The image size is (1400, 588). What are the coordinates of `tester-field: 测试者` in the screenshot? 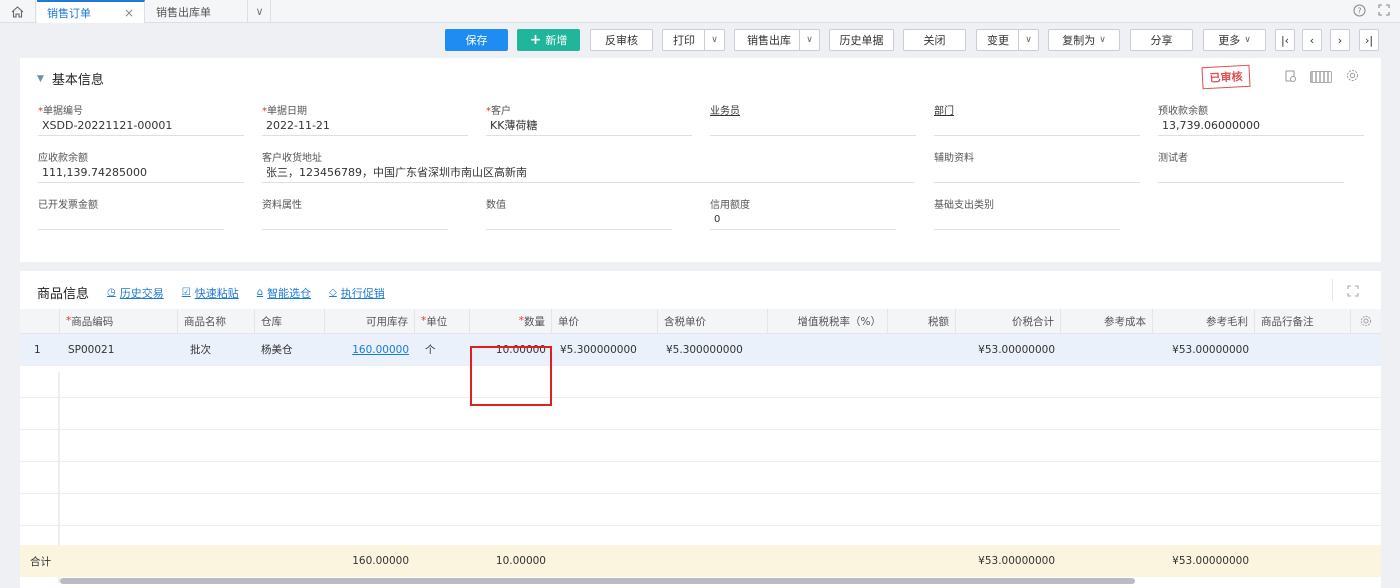 It's located at (1251, 166).